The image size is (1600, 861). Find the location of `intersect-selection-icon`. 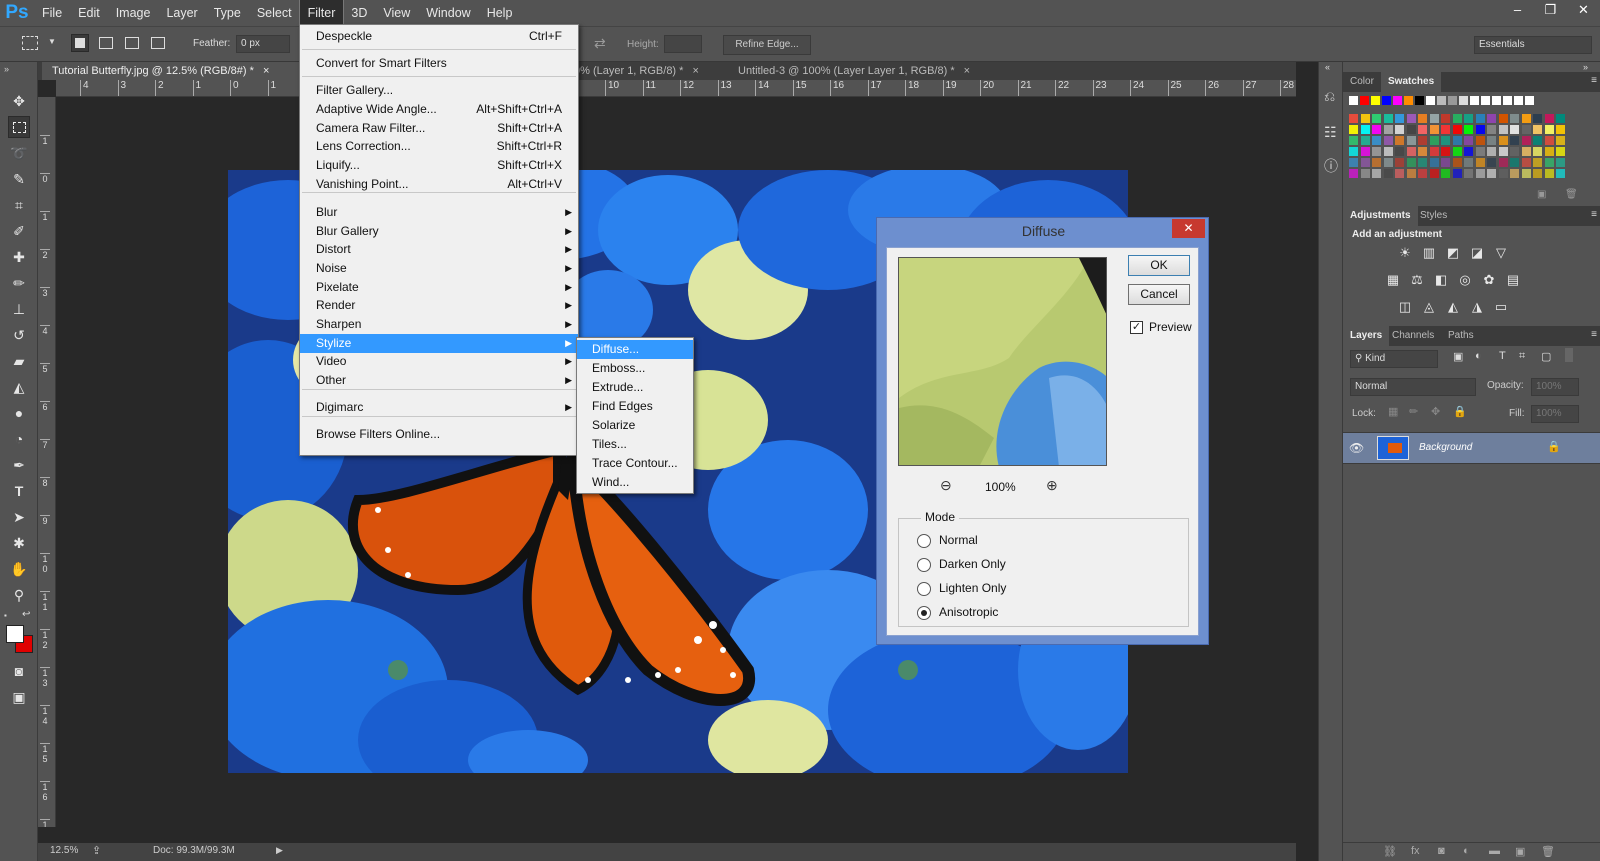

intersect-selection-icon is located at coordinates (158, 43).